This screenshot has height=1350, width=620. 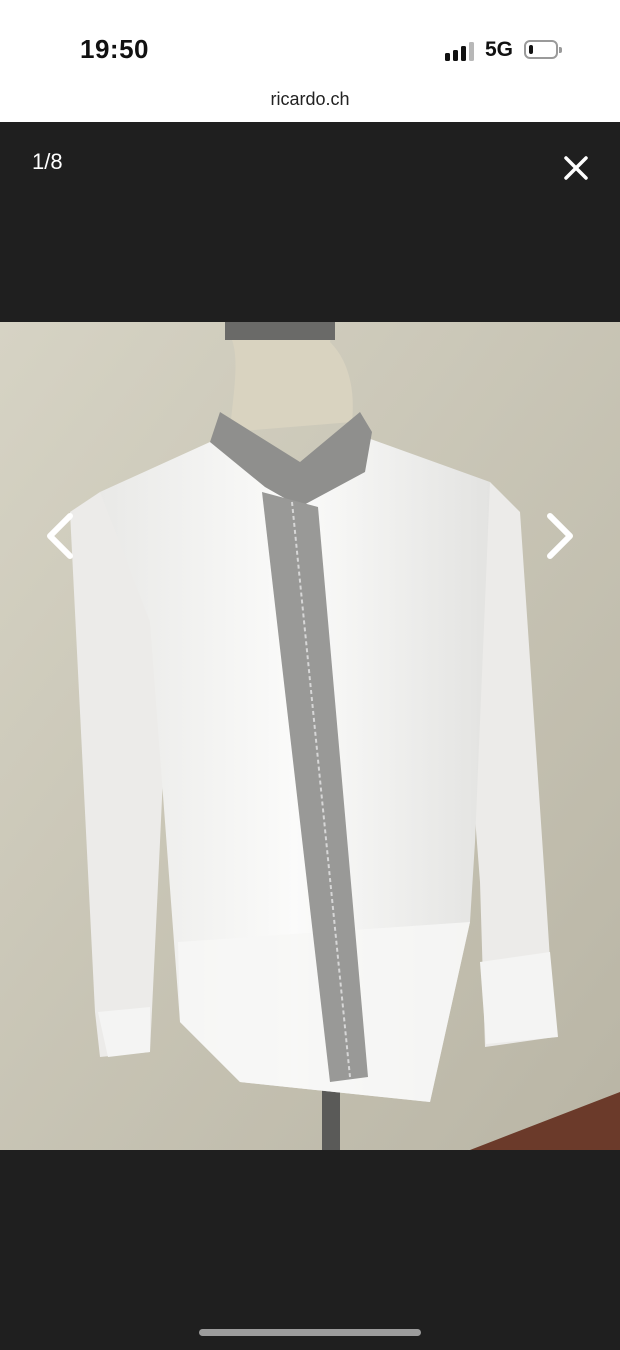 What do you see at coordinates (47, 161) in the screenshot?
I see `image-counter: 1/8` at bounding box center [47, 161].